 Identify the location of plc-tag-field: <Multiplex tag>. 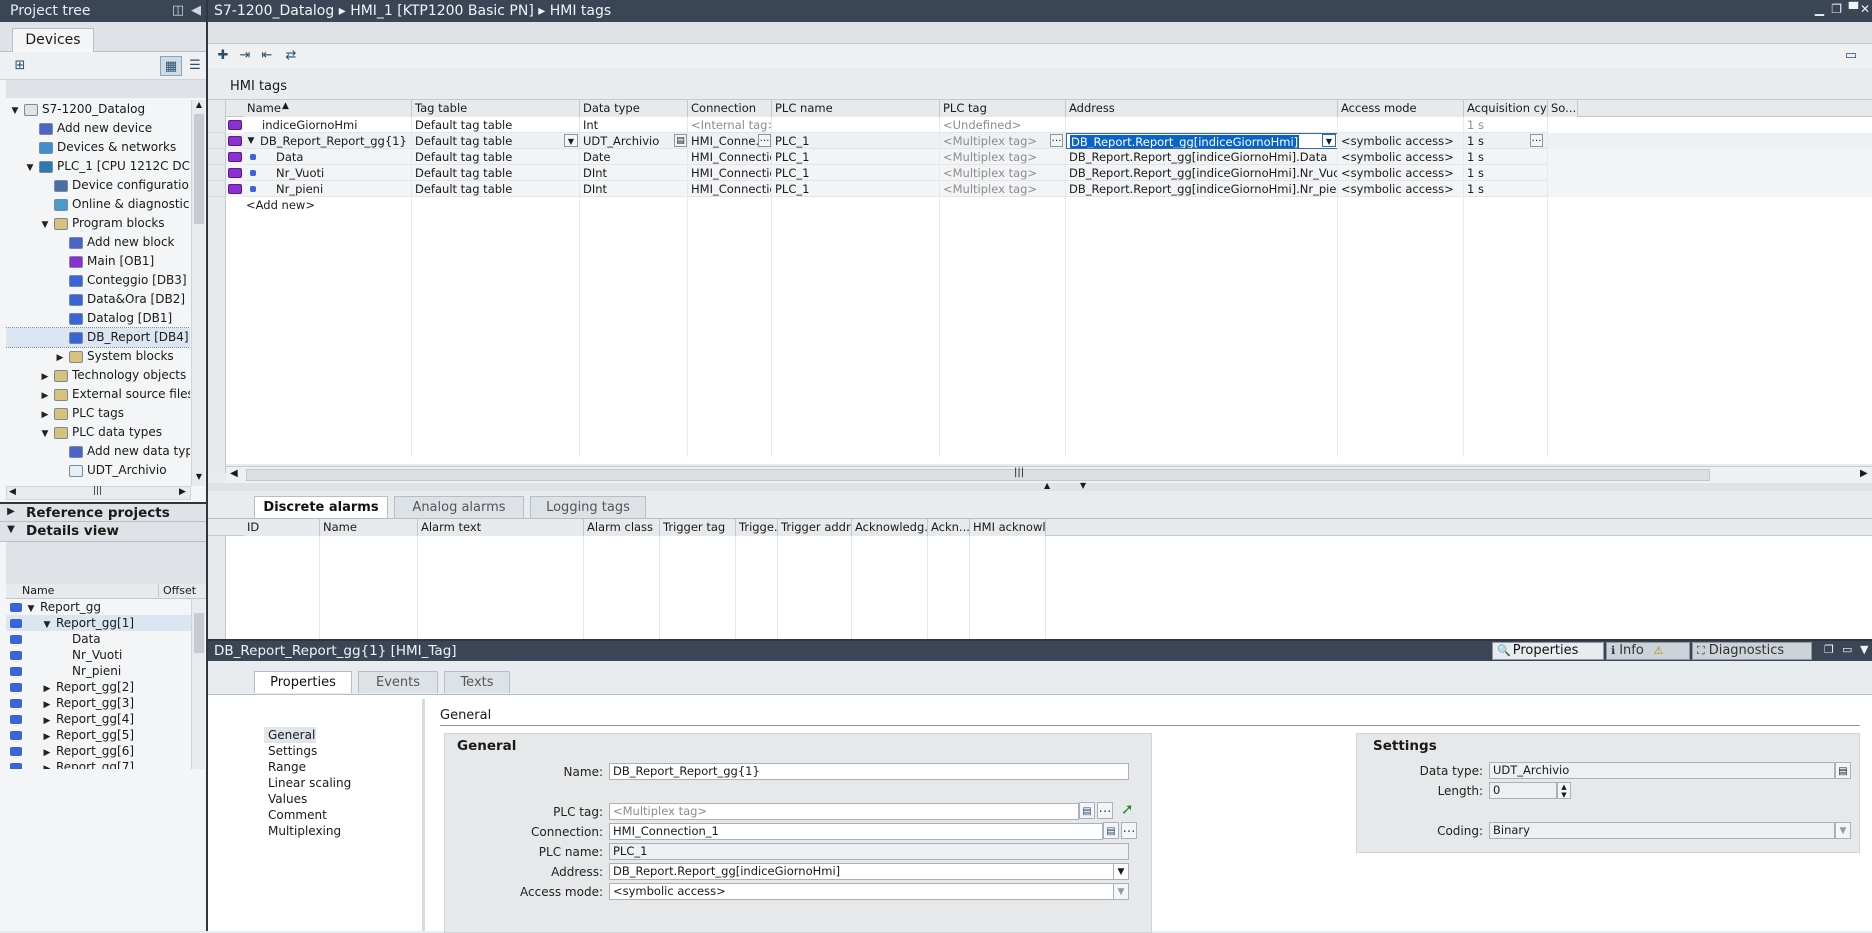
(844, 811).